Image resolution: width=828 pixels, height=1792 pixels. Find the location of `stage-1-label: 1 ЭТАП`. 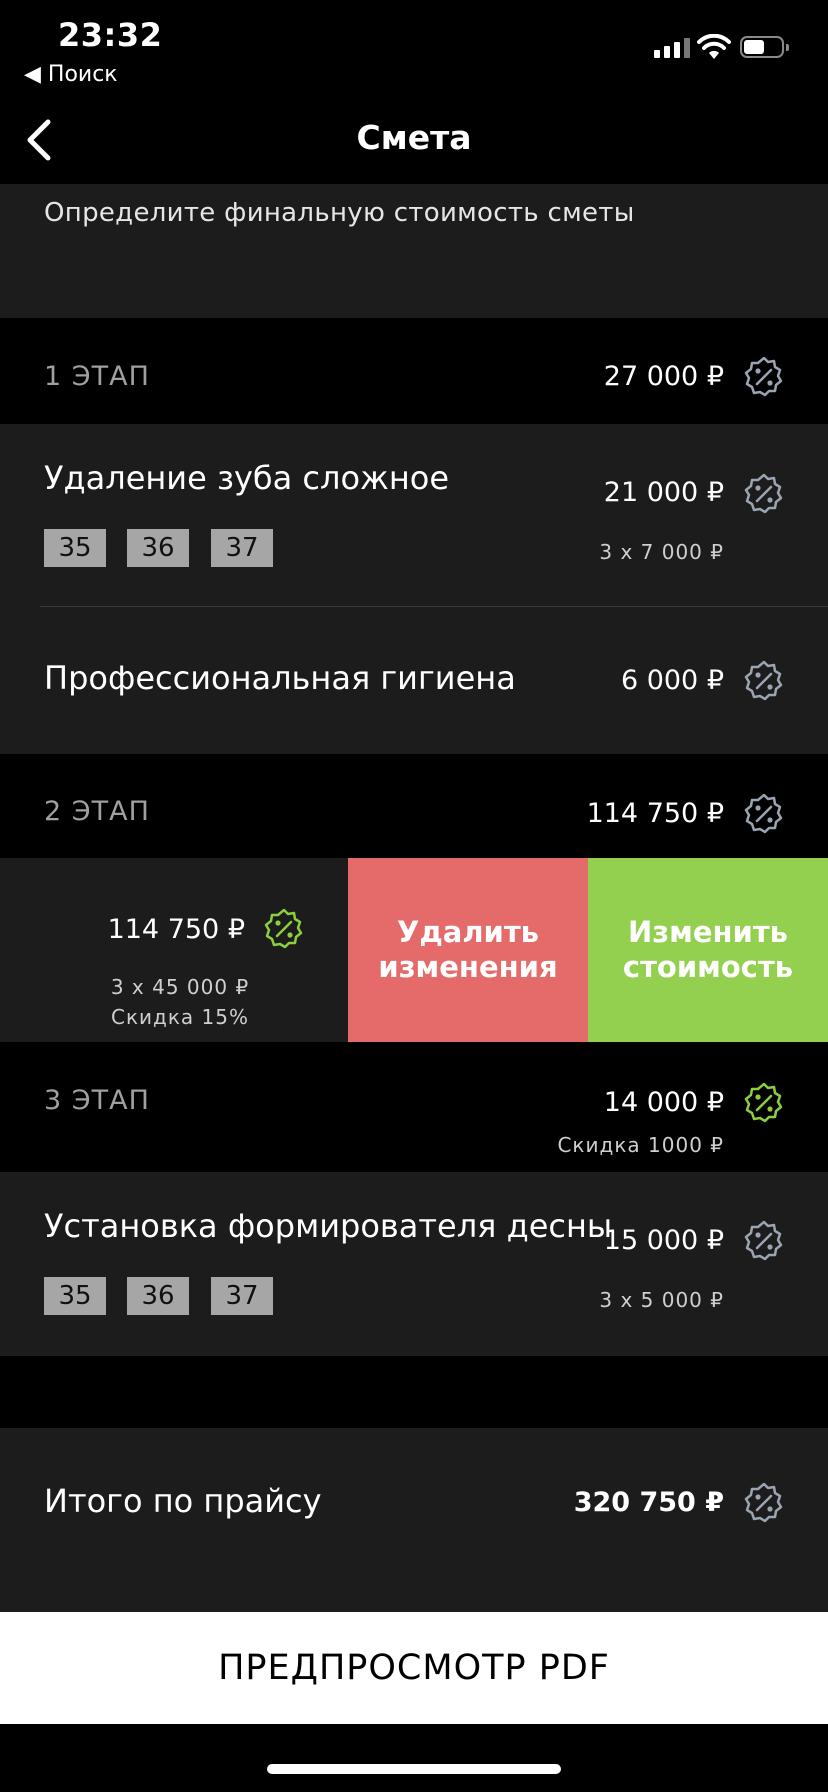

stage-1-label: 1 ЭТАП is located at coordinates (97, 376).